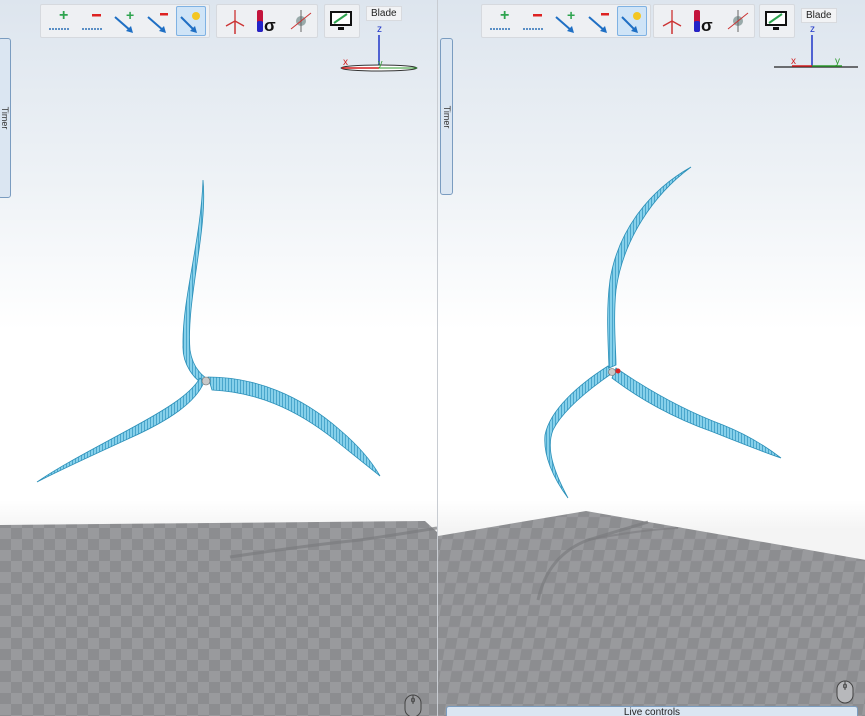  What do you see at coordinates (618, 371) in the screenshot?
I see `hub-marker` at bounding box center [618, 371].